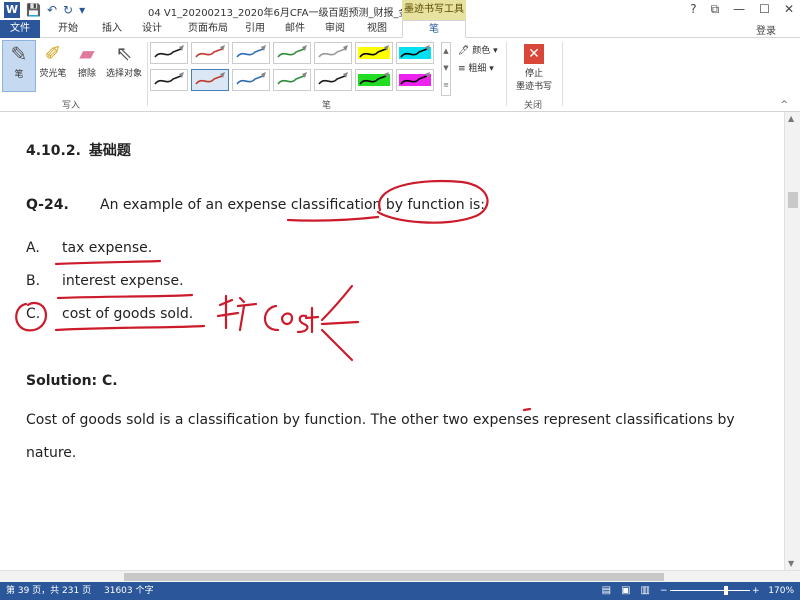  What do you see at coordinates (86, 74) in the screenshot?
I see `eraser-tool-label: 擦除` at bounding box center [86, 74].